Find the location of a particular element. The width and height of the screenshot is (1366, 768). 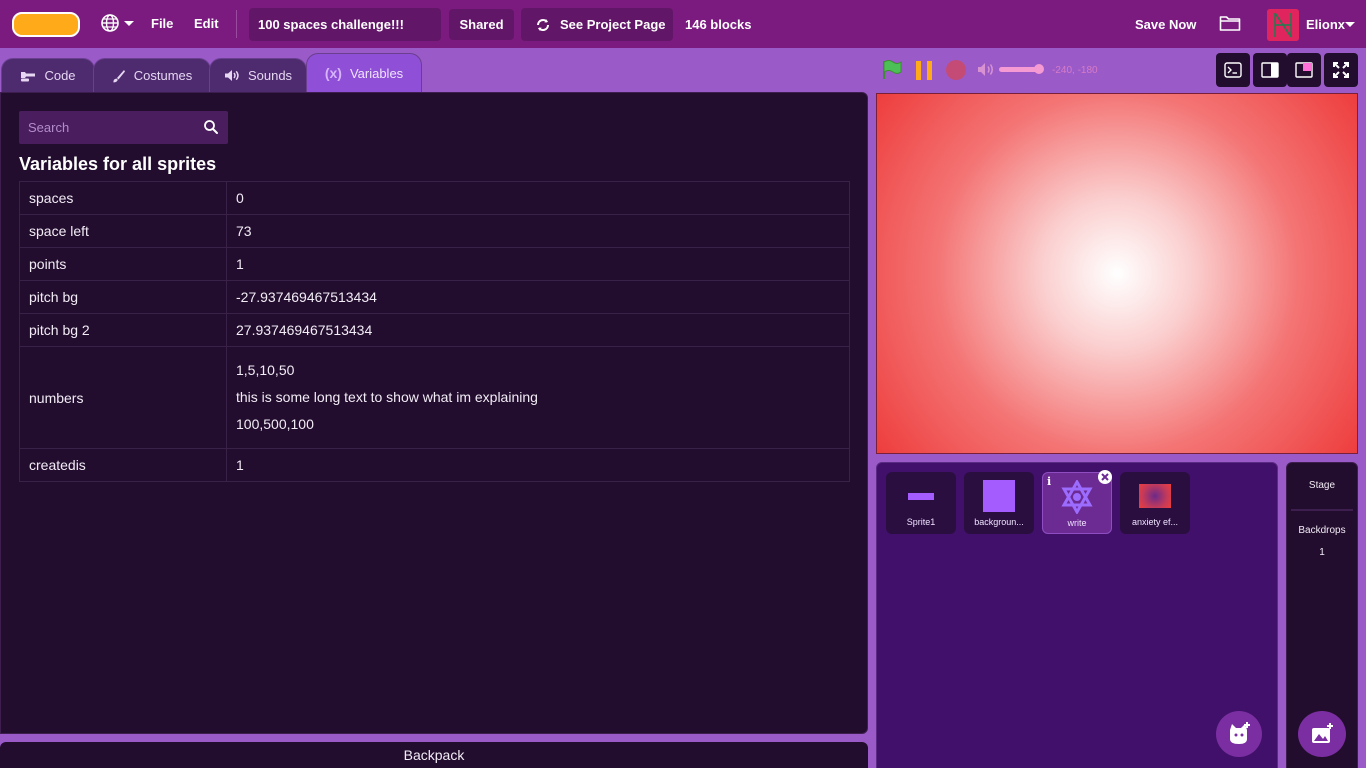

menu-divider is located at coordinates (236, 24).